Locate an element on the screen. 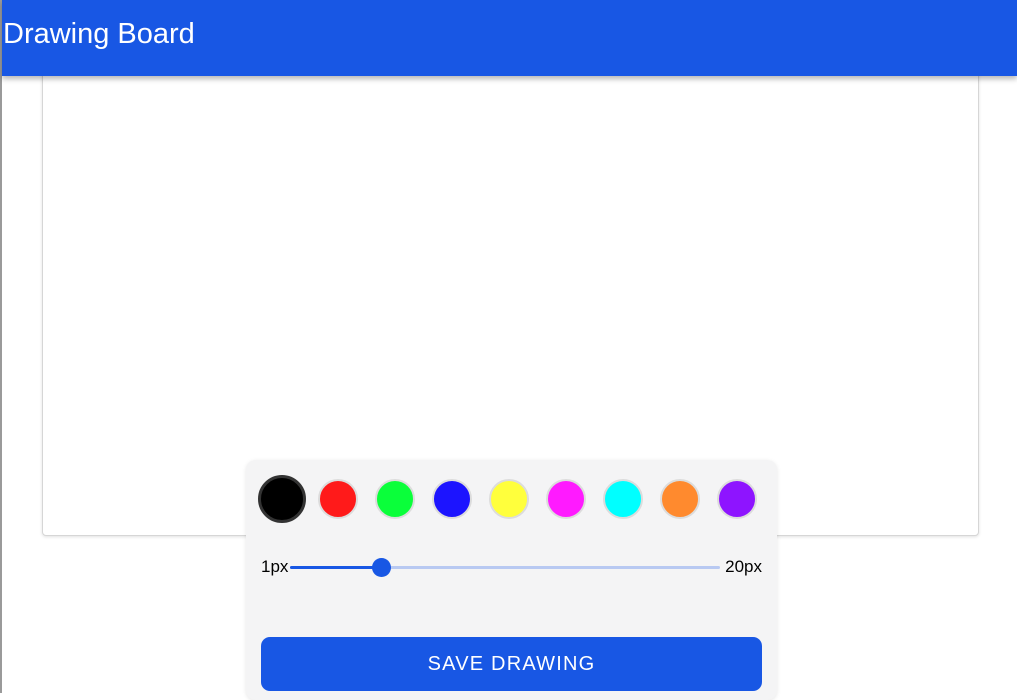  brush-size-control: 1px 20px is located at coordinates (511, 567).